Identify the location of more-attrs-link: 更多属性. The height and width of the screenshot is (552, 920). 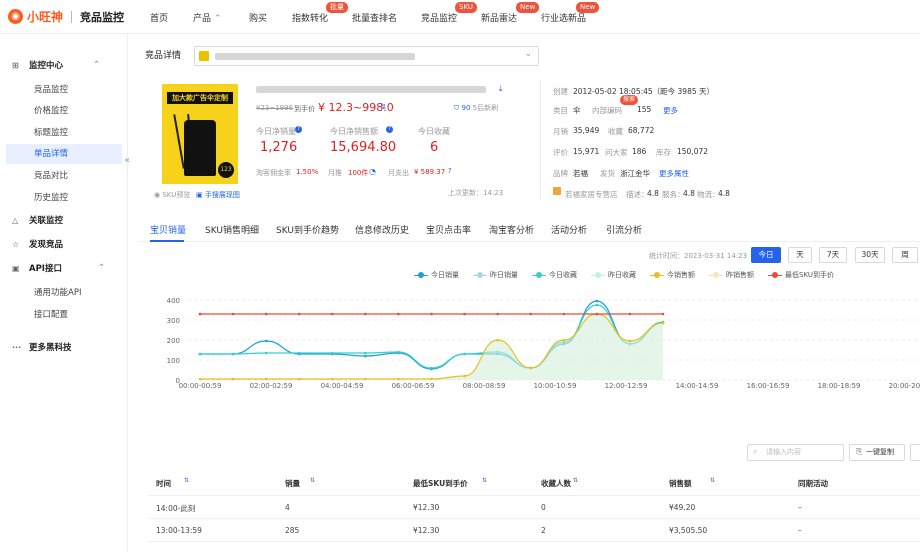
(674, 173).